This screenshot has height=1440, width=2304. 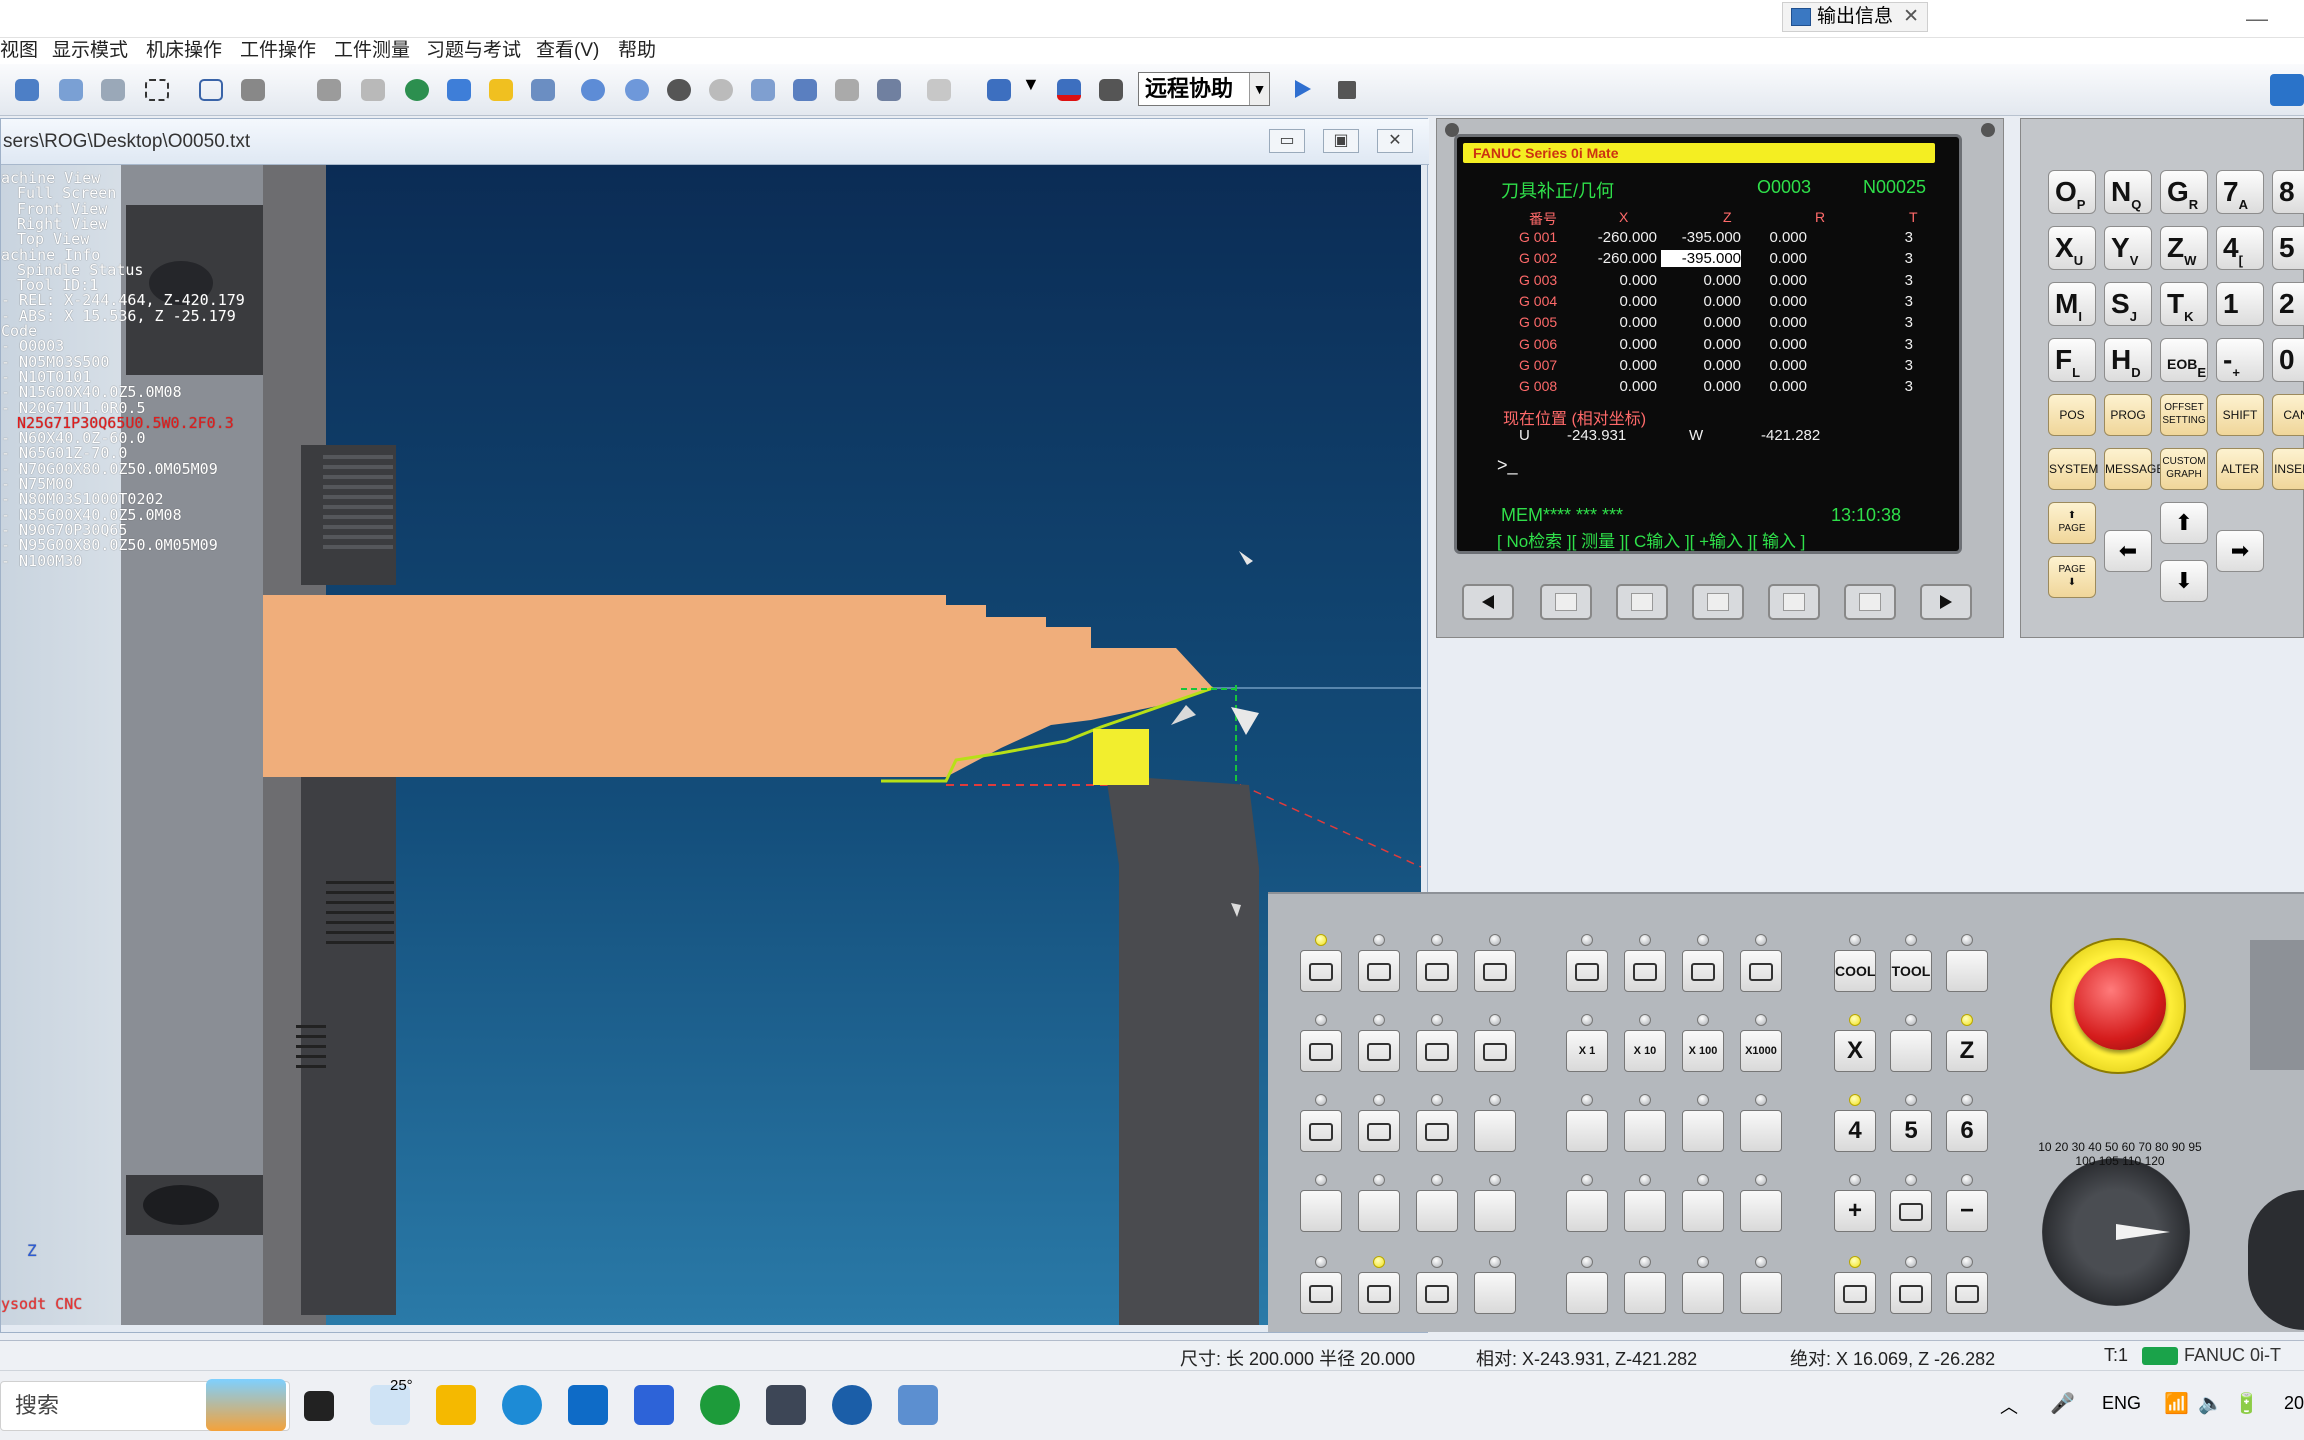 I want to click on softkey-left, so click(x=1488, y=602).